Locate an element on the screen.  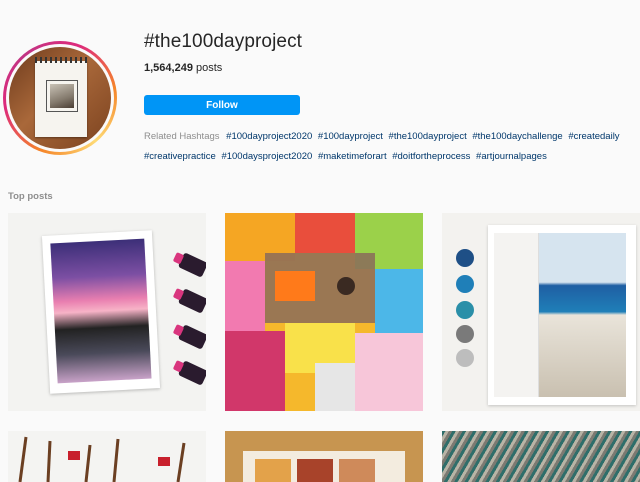
profile-avatar-ring is located at coordinates (60, 98).